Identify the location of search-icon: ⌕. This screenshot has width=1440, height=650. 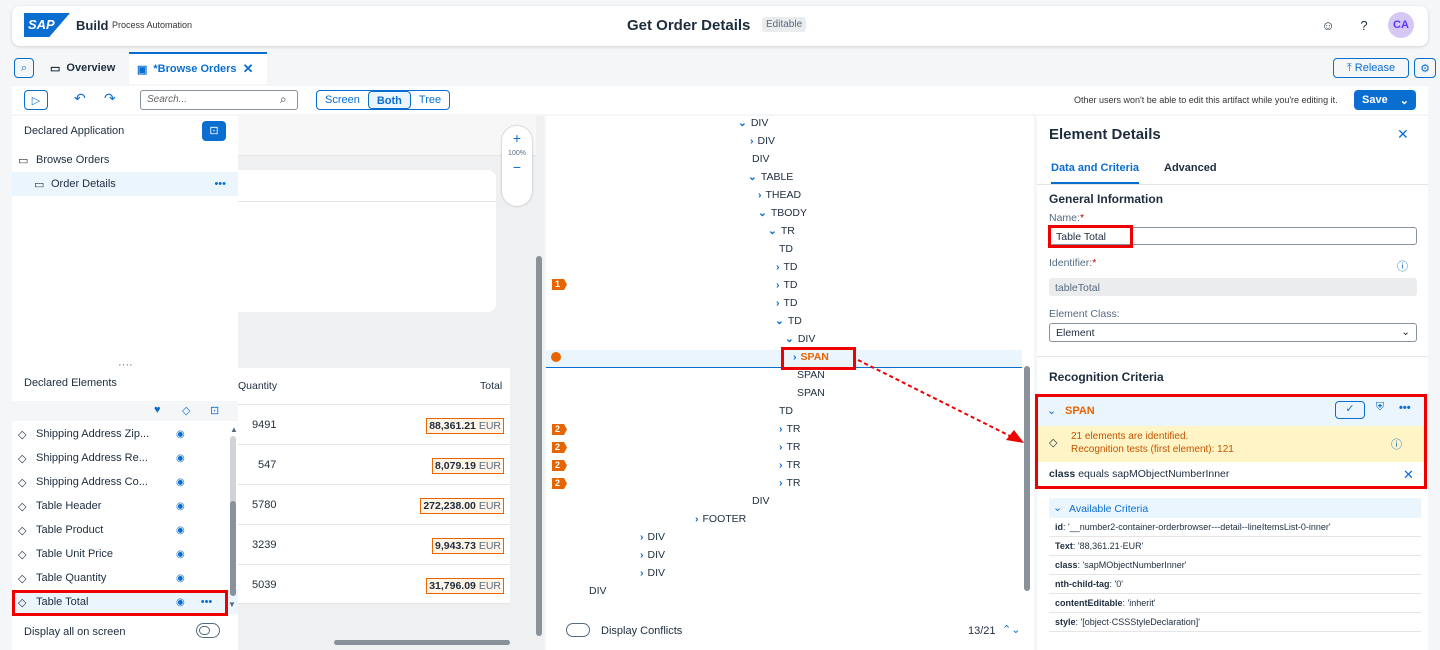
(283, 99).